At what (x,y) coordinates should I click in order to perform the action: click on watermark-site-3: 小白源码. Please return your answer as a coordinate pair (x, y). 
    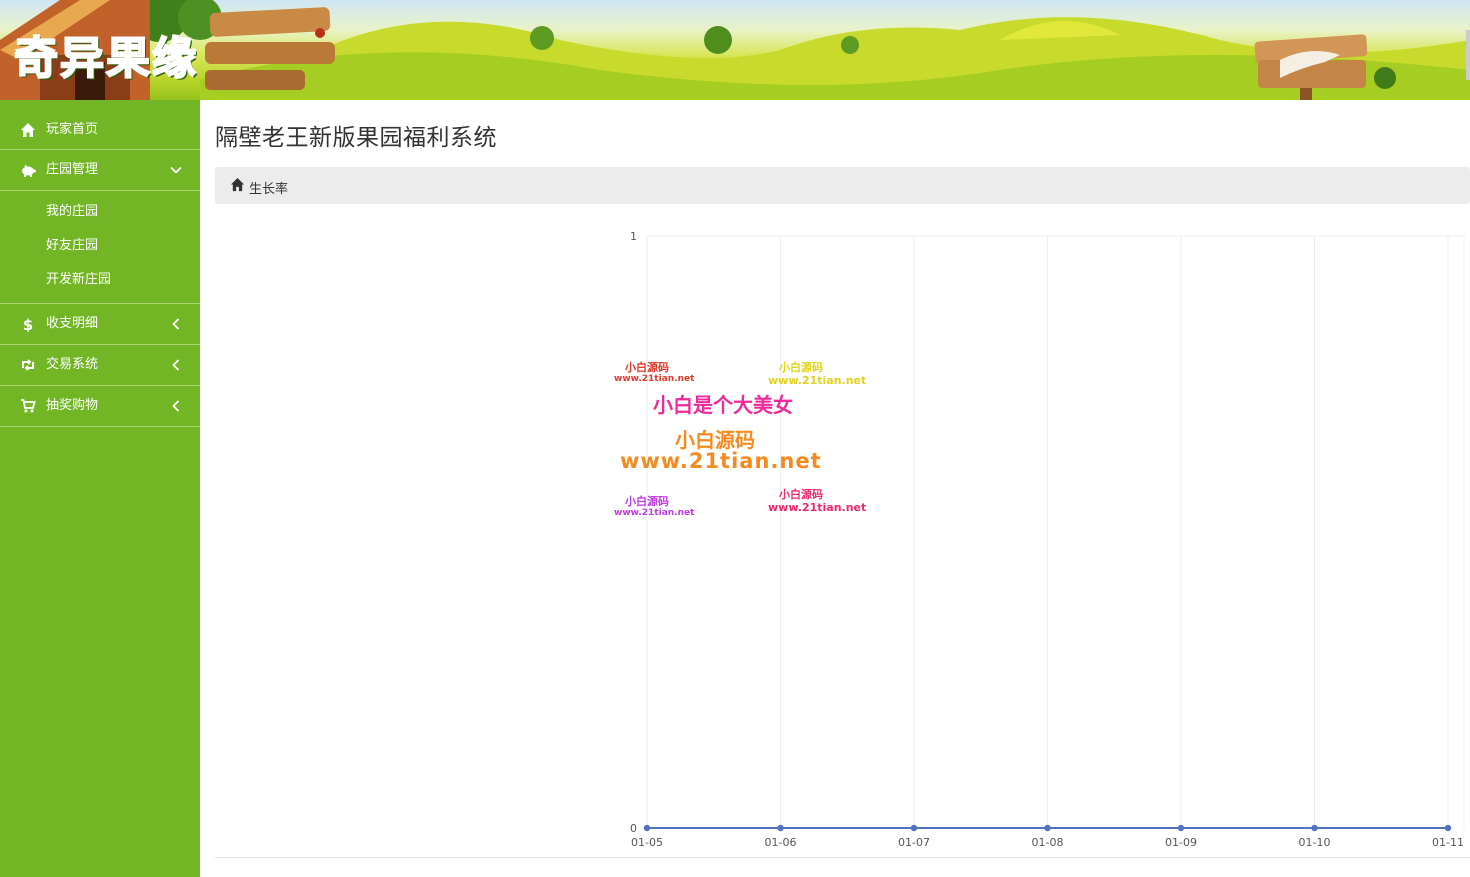
    Looking at the image, I should click on (647, 501).